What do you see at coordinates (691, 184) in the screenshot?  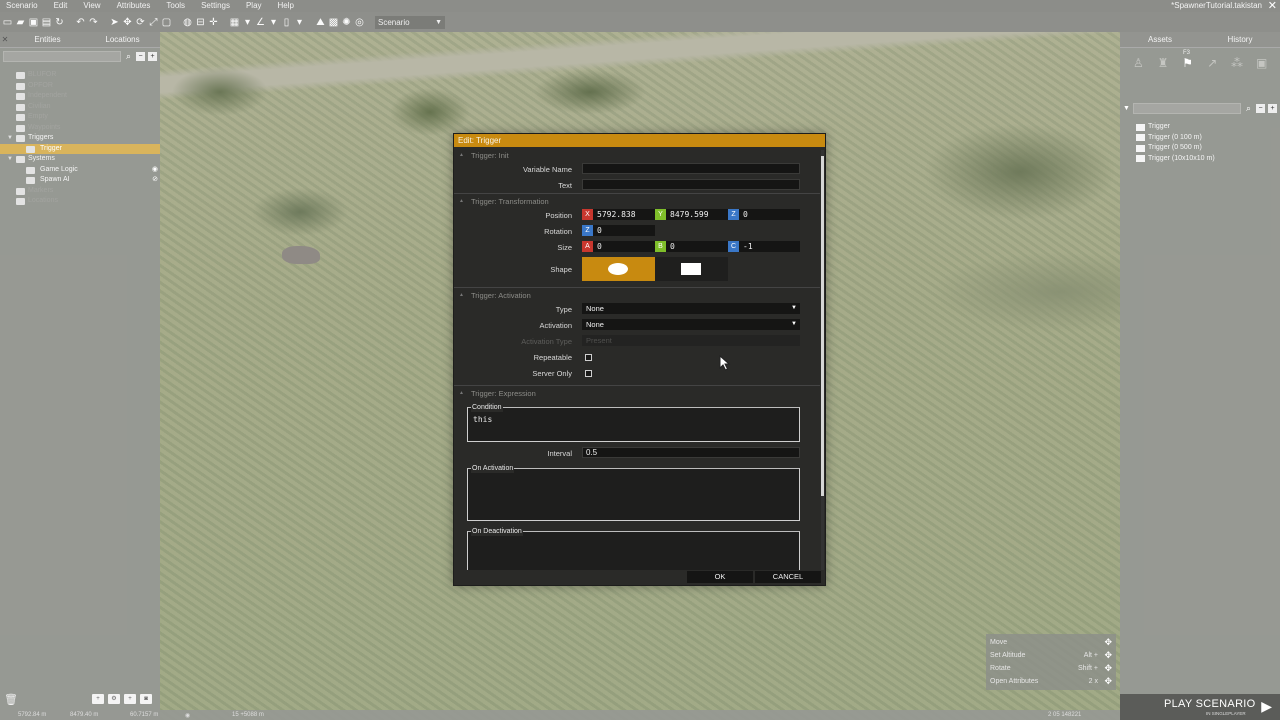 I see `text-field` at bounding box center [691, 184].